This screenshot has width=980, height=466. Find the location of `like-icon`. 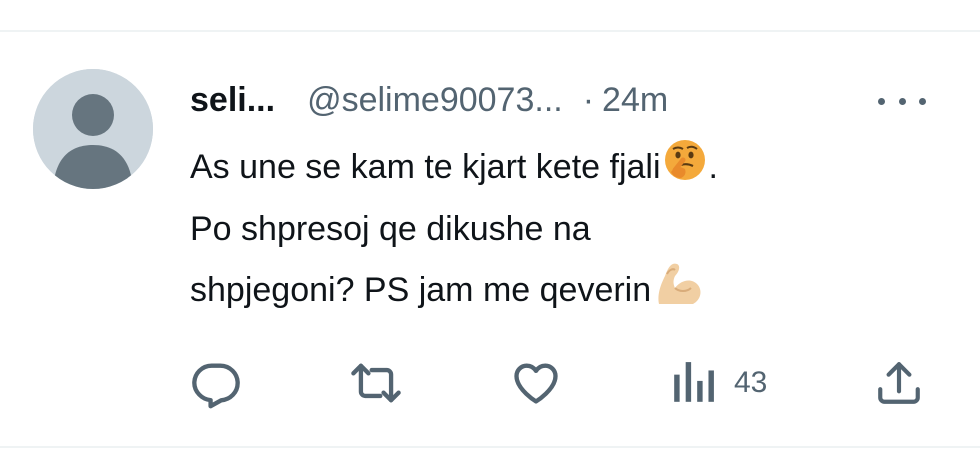

like-icon is located at coordinates (536, 383).